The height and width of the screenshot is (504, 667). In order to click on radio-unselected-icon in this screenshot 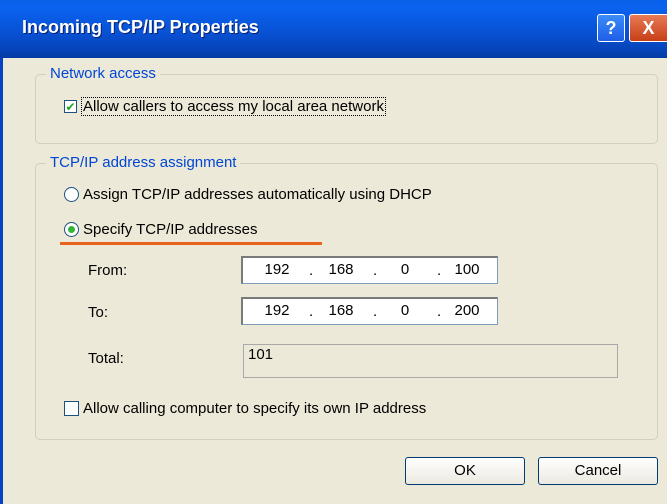, I will do `click(71, 194)`.